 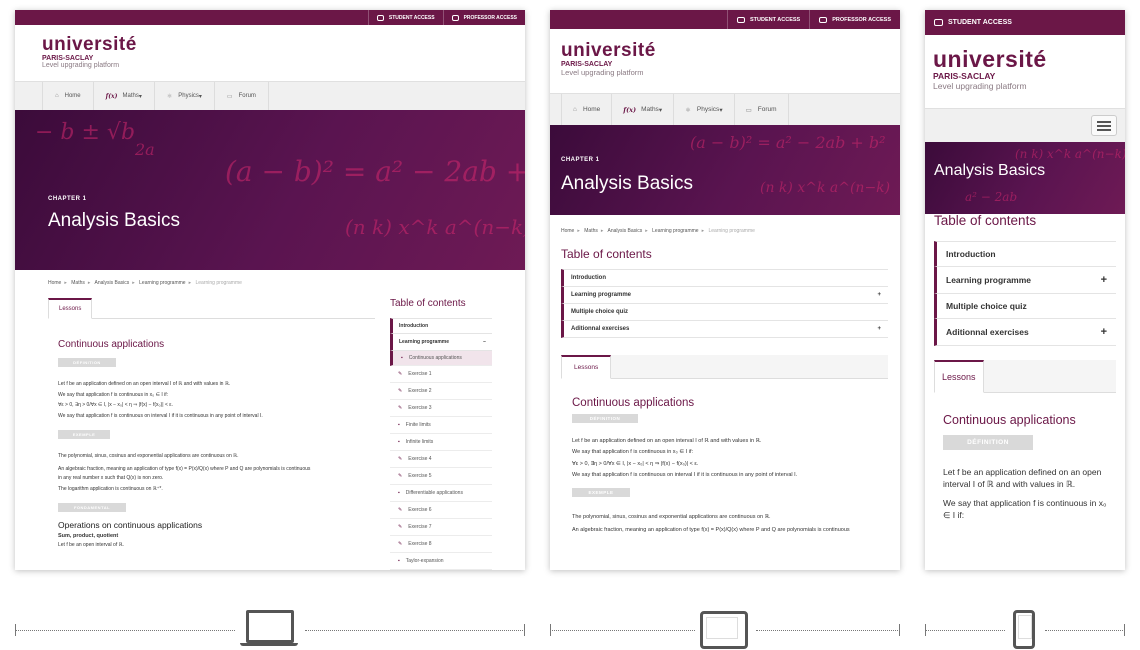 I want to click on desktop-width-tick, so click(x=524, y=630).